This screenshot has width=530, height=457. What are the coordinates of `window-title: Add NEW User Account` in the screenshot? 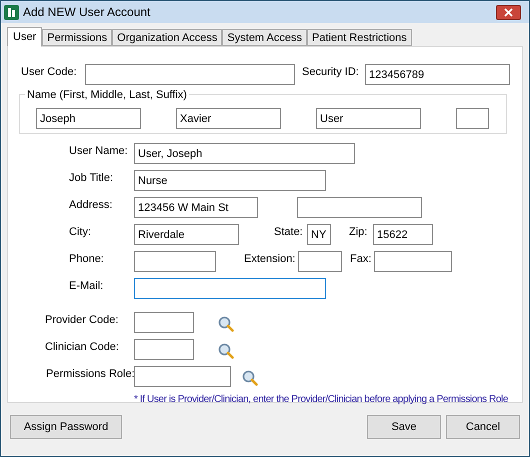 It's located at (86, 12).